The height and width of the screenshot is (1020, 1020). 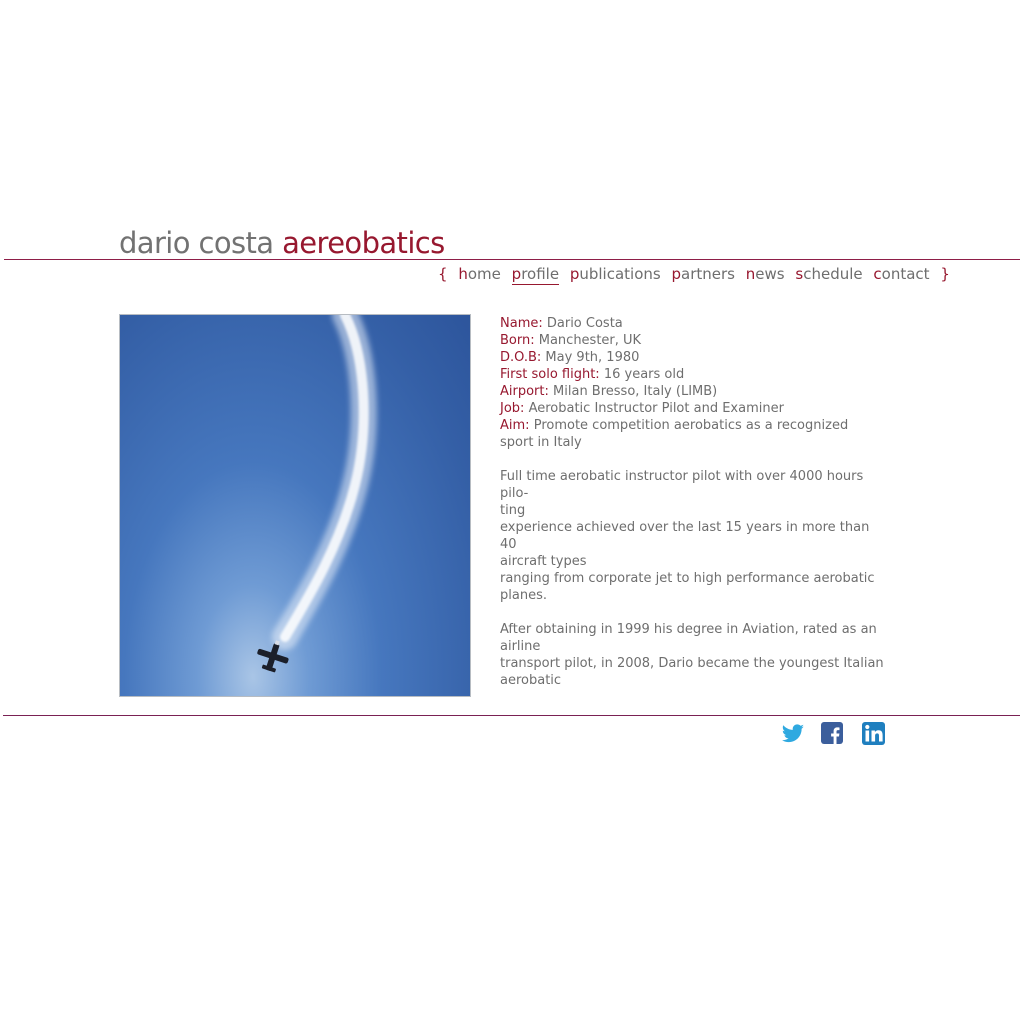 I want to click on nav-item-partners: partners, so click(x=704, y=274).